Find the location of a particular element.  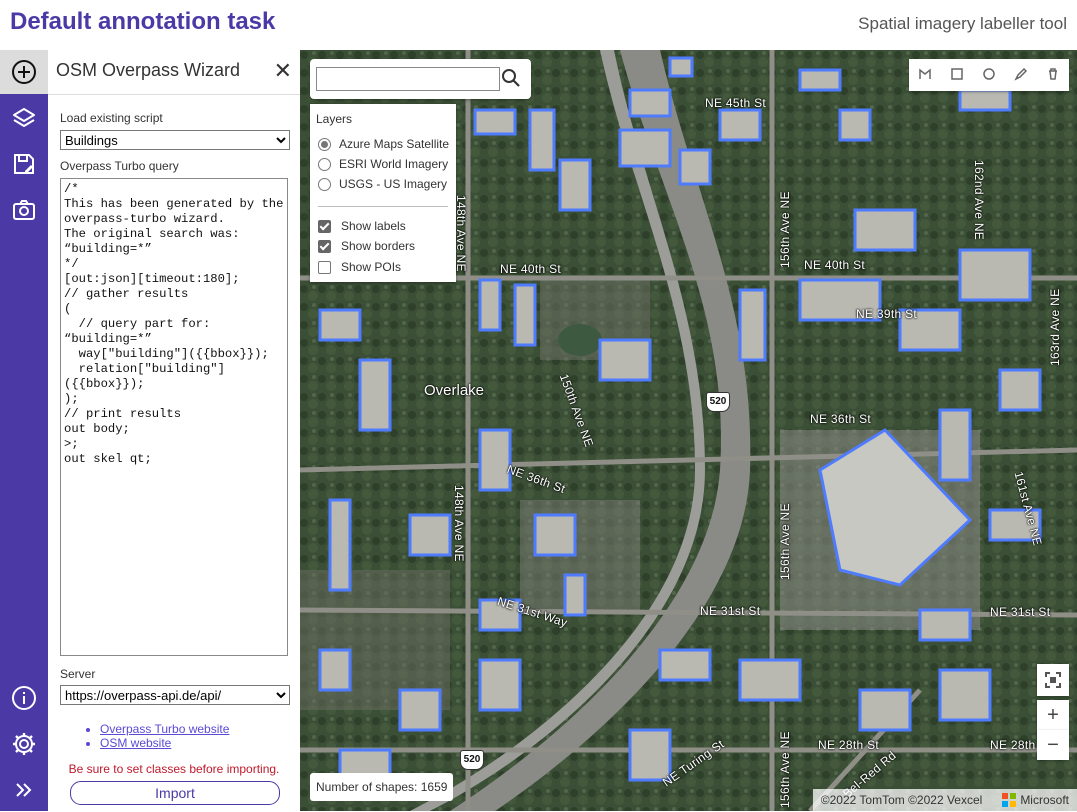

shape-count: Number of shapes: 1659 is located at coordinates (382, 787).